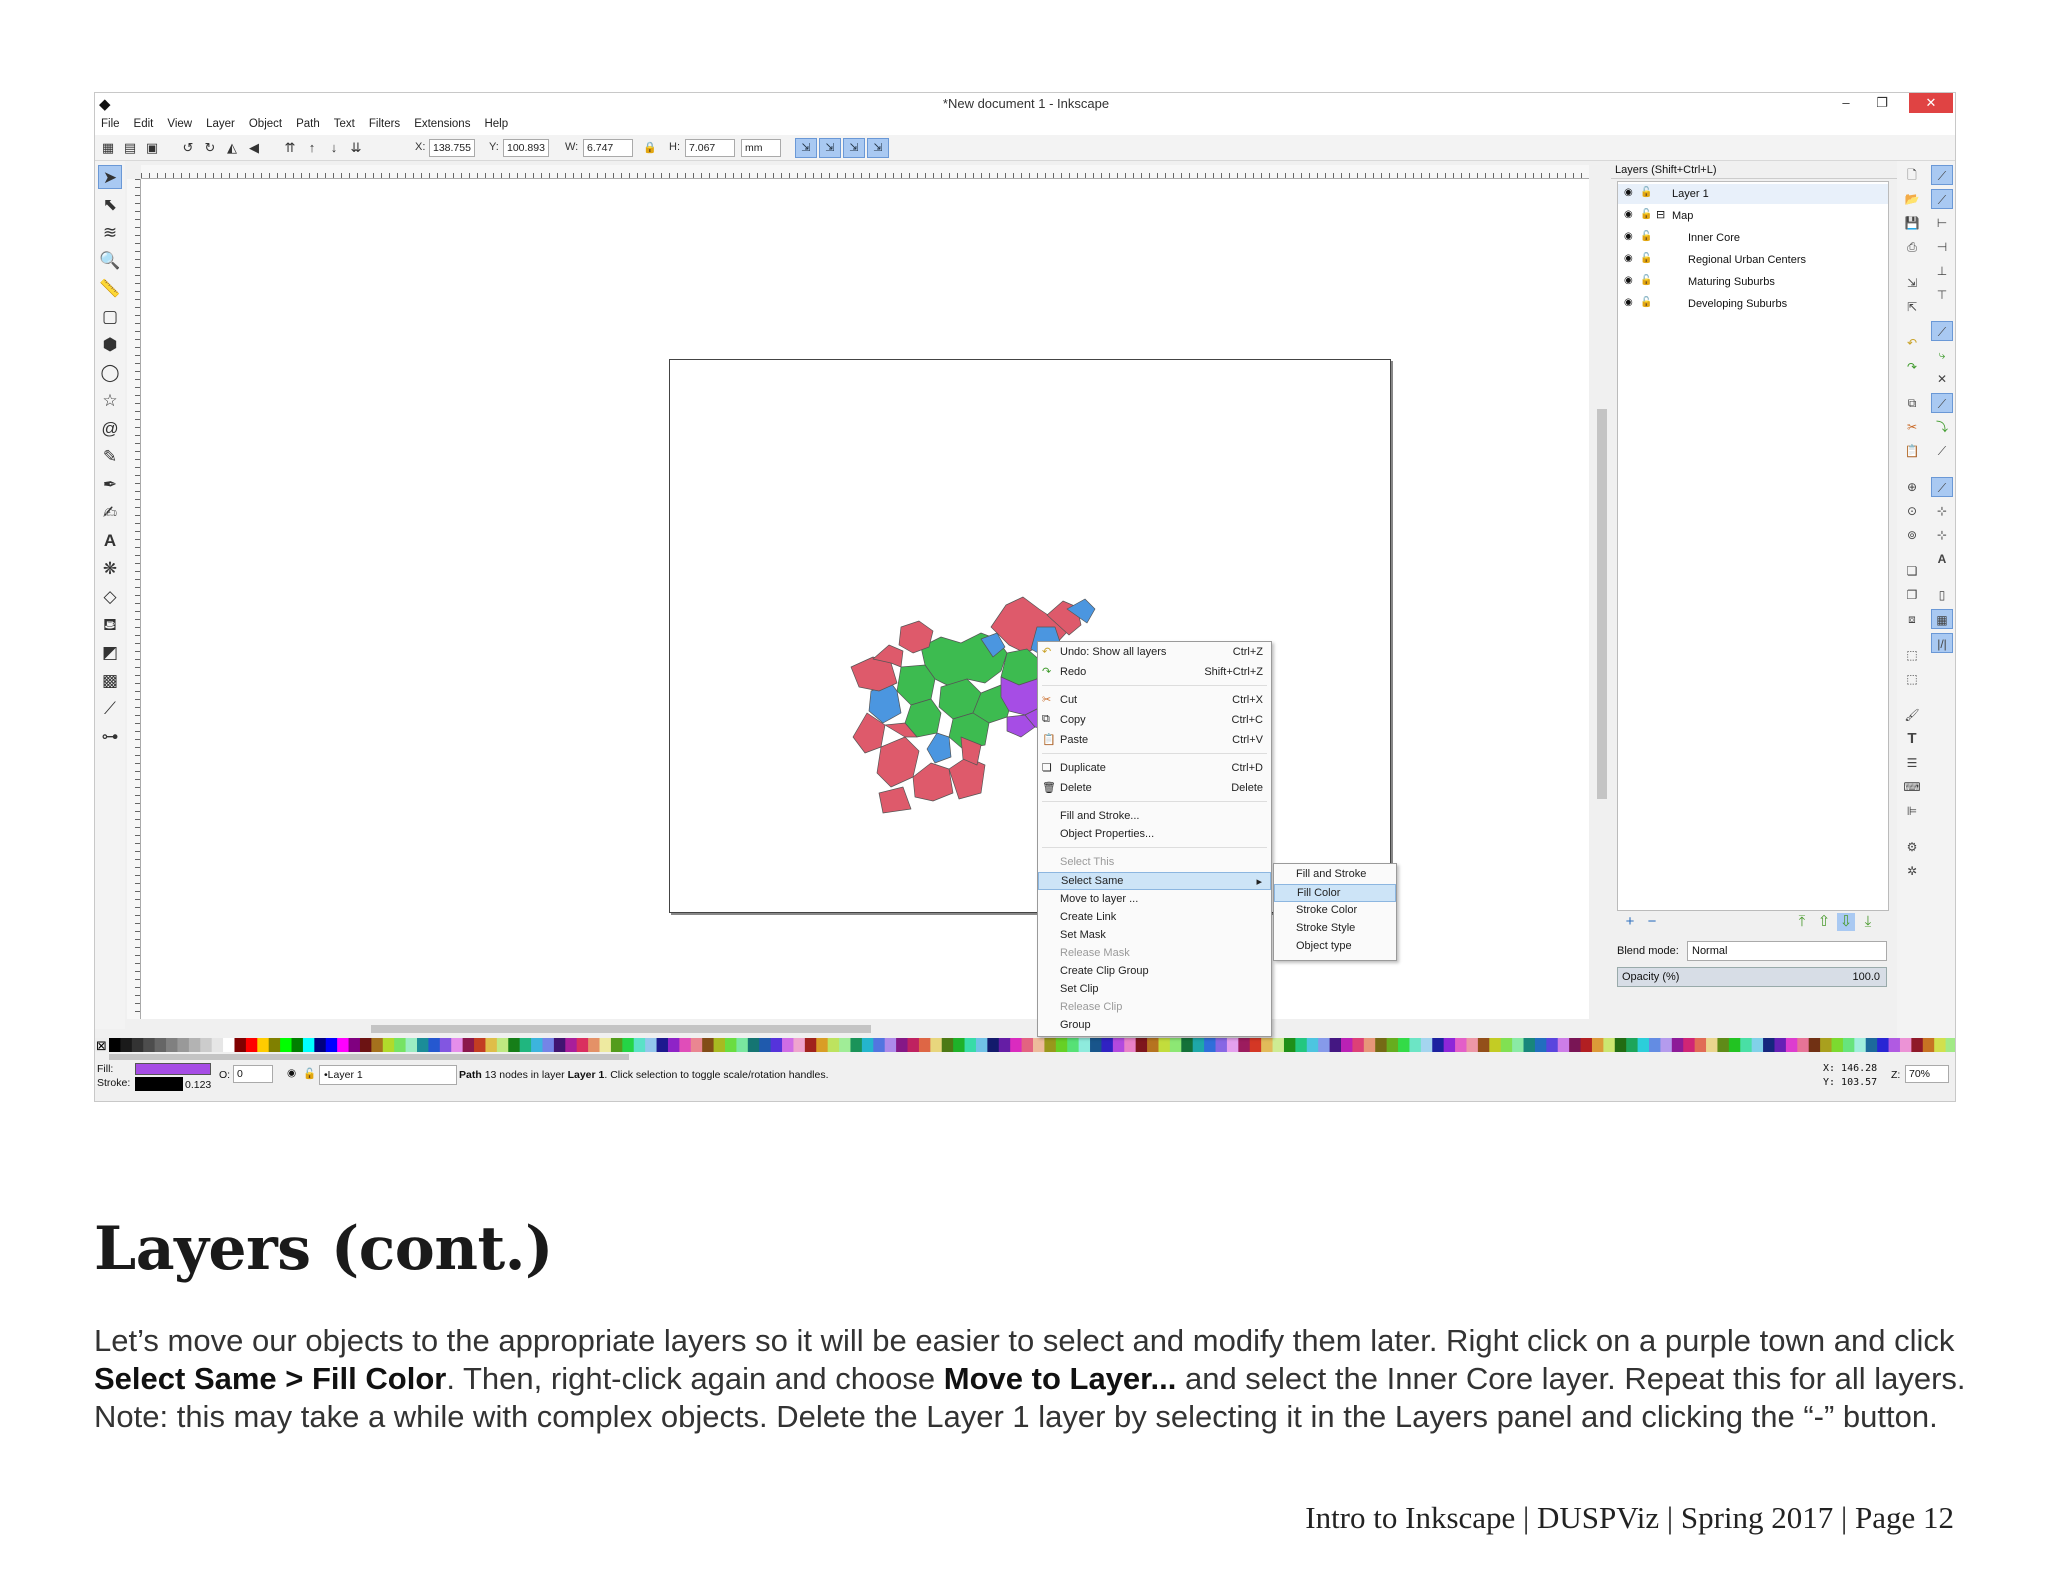 This screenshot has width=2048, height=1582. I want to click on rectangle-tool-icon: ▢, so click(110, 317).